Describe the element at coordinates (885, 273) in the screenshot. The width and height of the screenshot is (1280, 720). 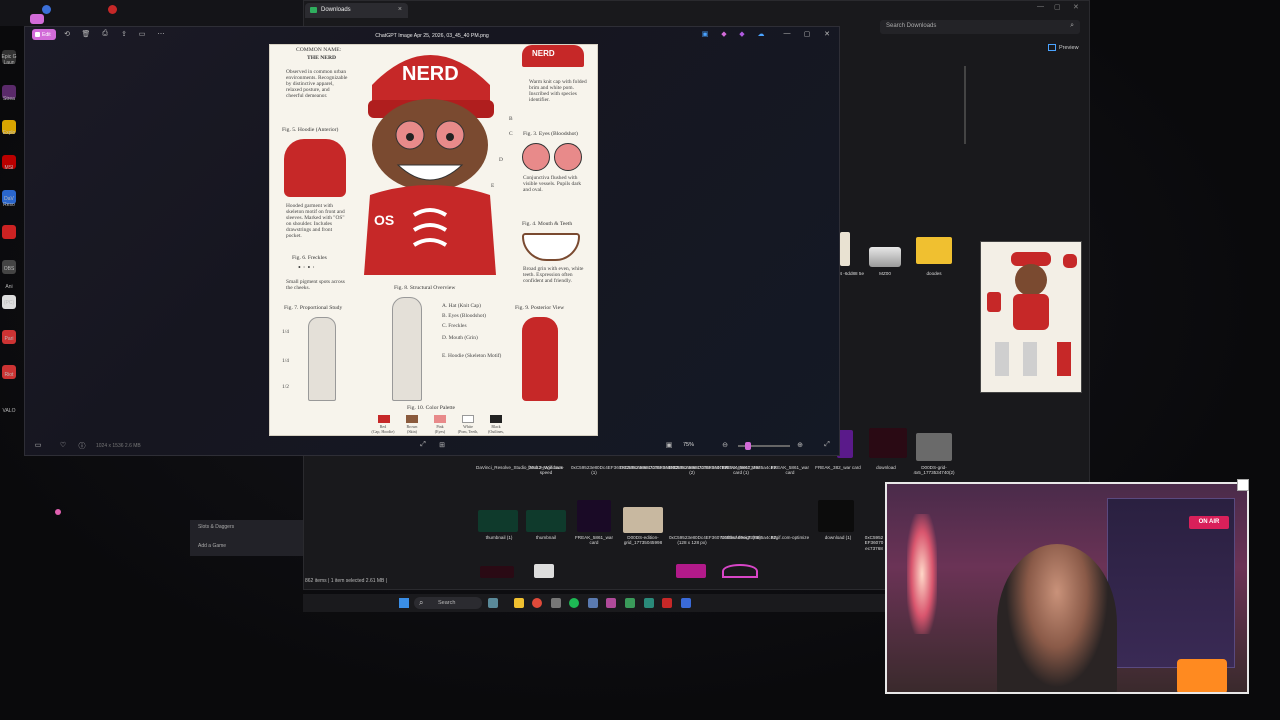
I see `file-label: MZ00` at that location.